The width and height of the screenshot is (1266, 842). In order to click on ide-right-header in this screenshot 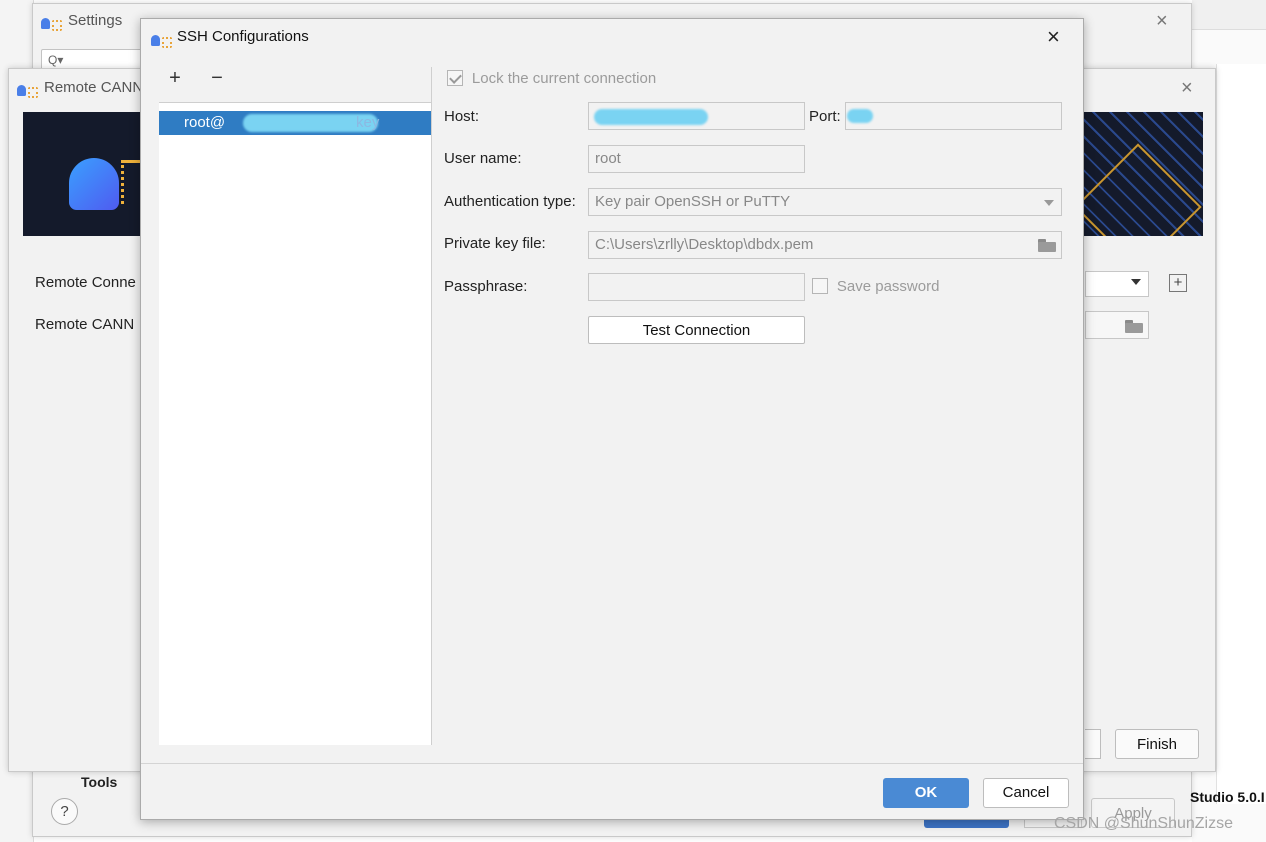, I will do `click(1229, 15)`.